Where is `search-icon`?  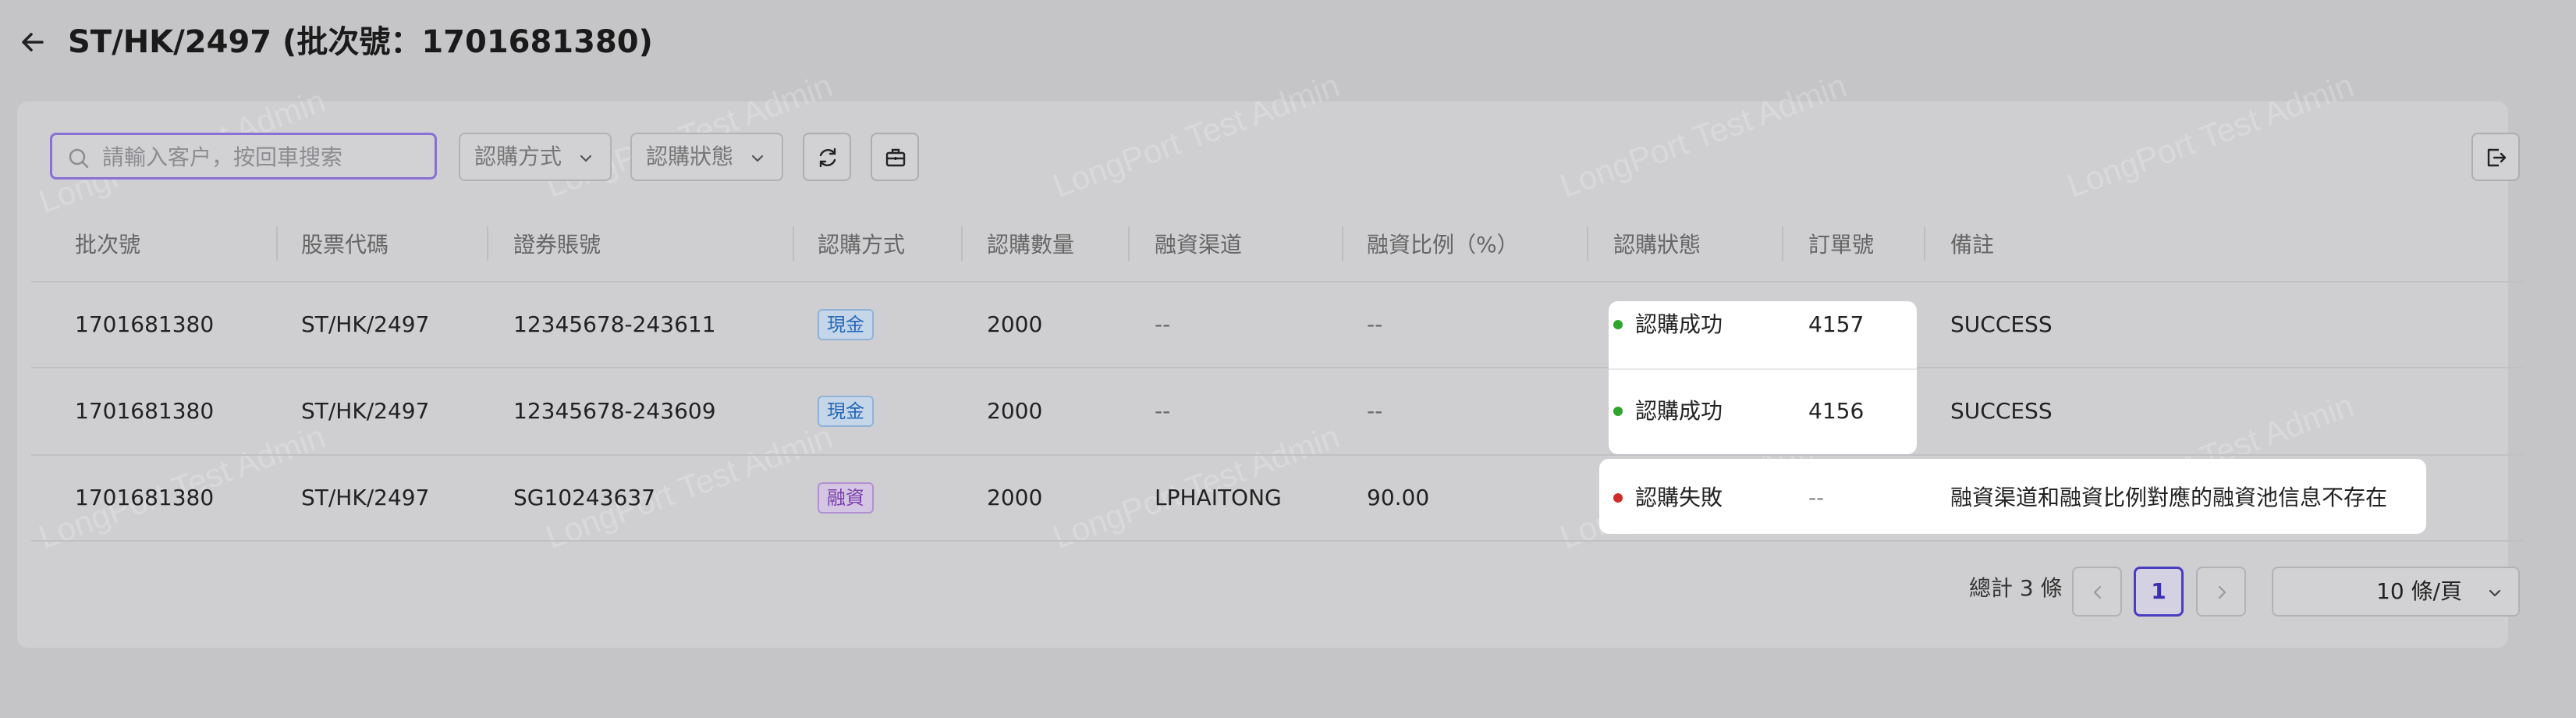 search-icon is located at coordinates (79, 158).